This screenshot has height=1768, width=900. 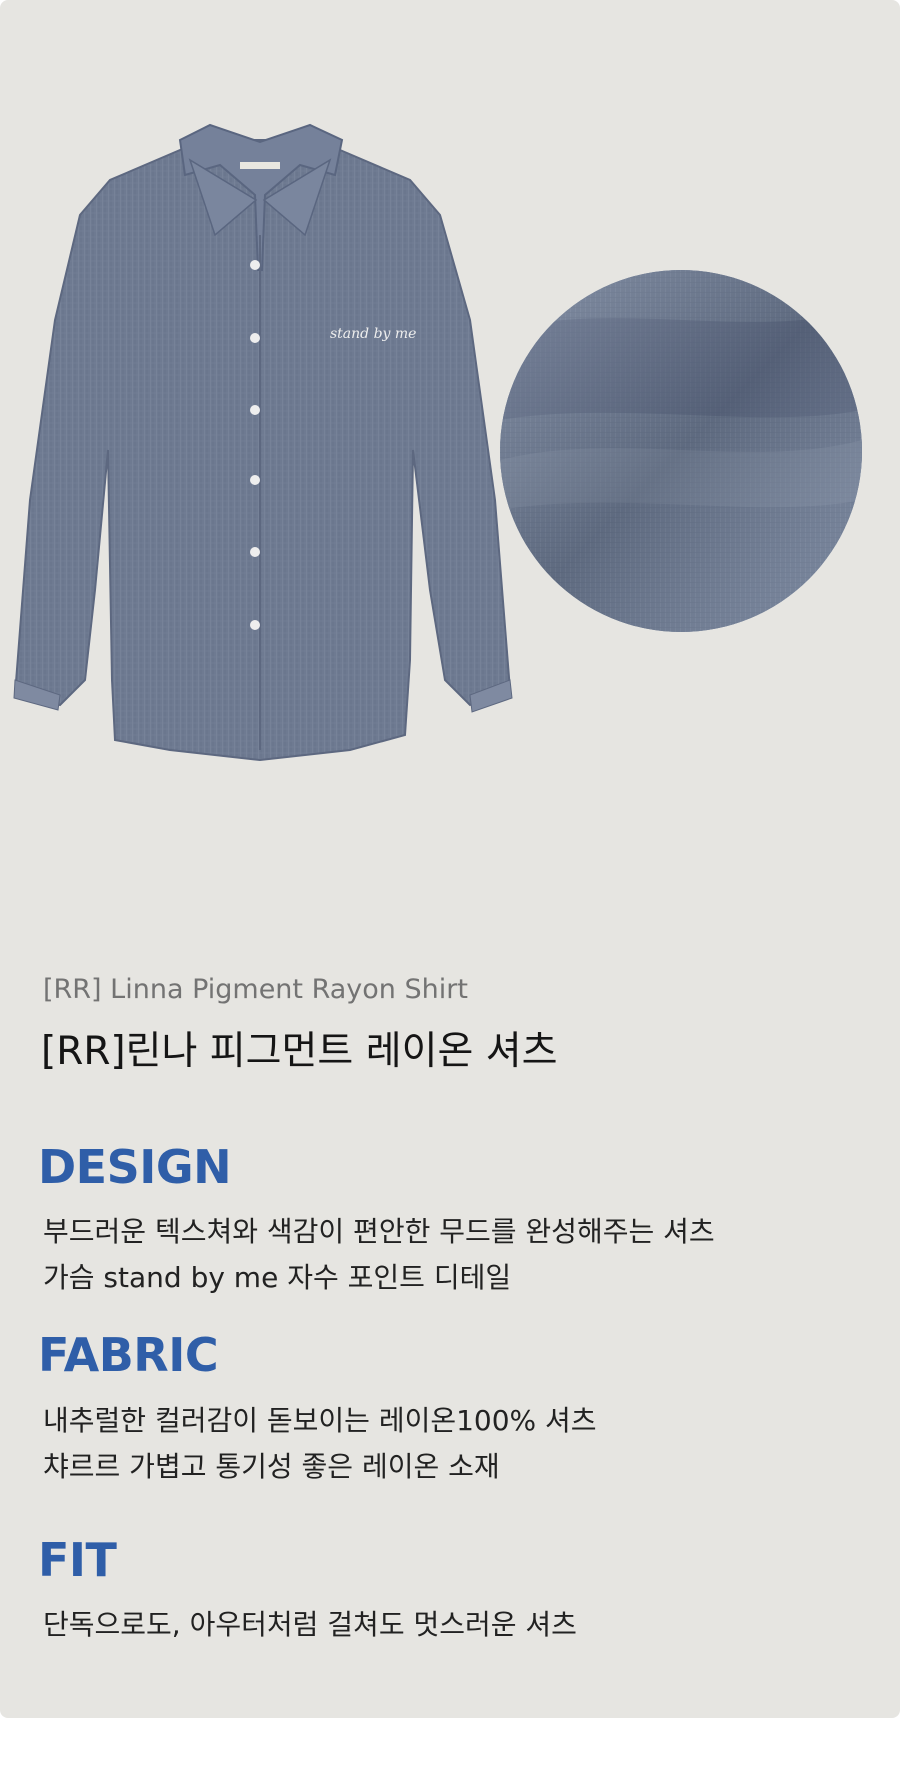 I want to click on product-name-english: [RR] Linna Pigment Rayon Shirt, so click(x=255, y=989).